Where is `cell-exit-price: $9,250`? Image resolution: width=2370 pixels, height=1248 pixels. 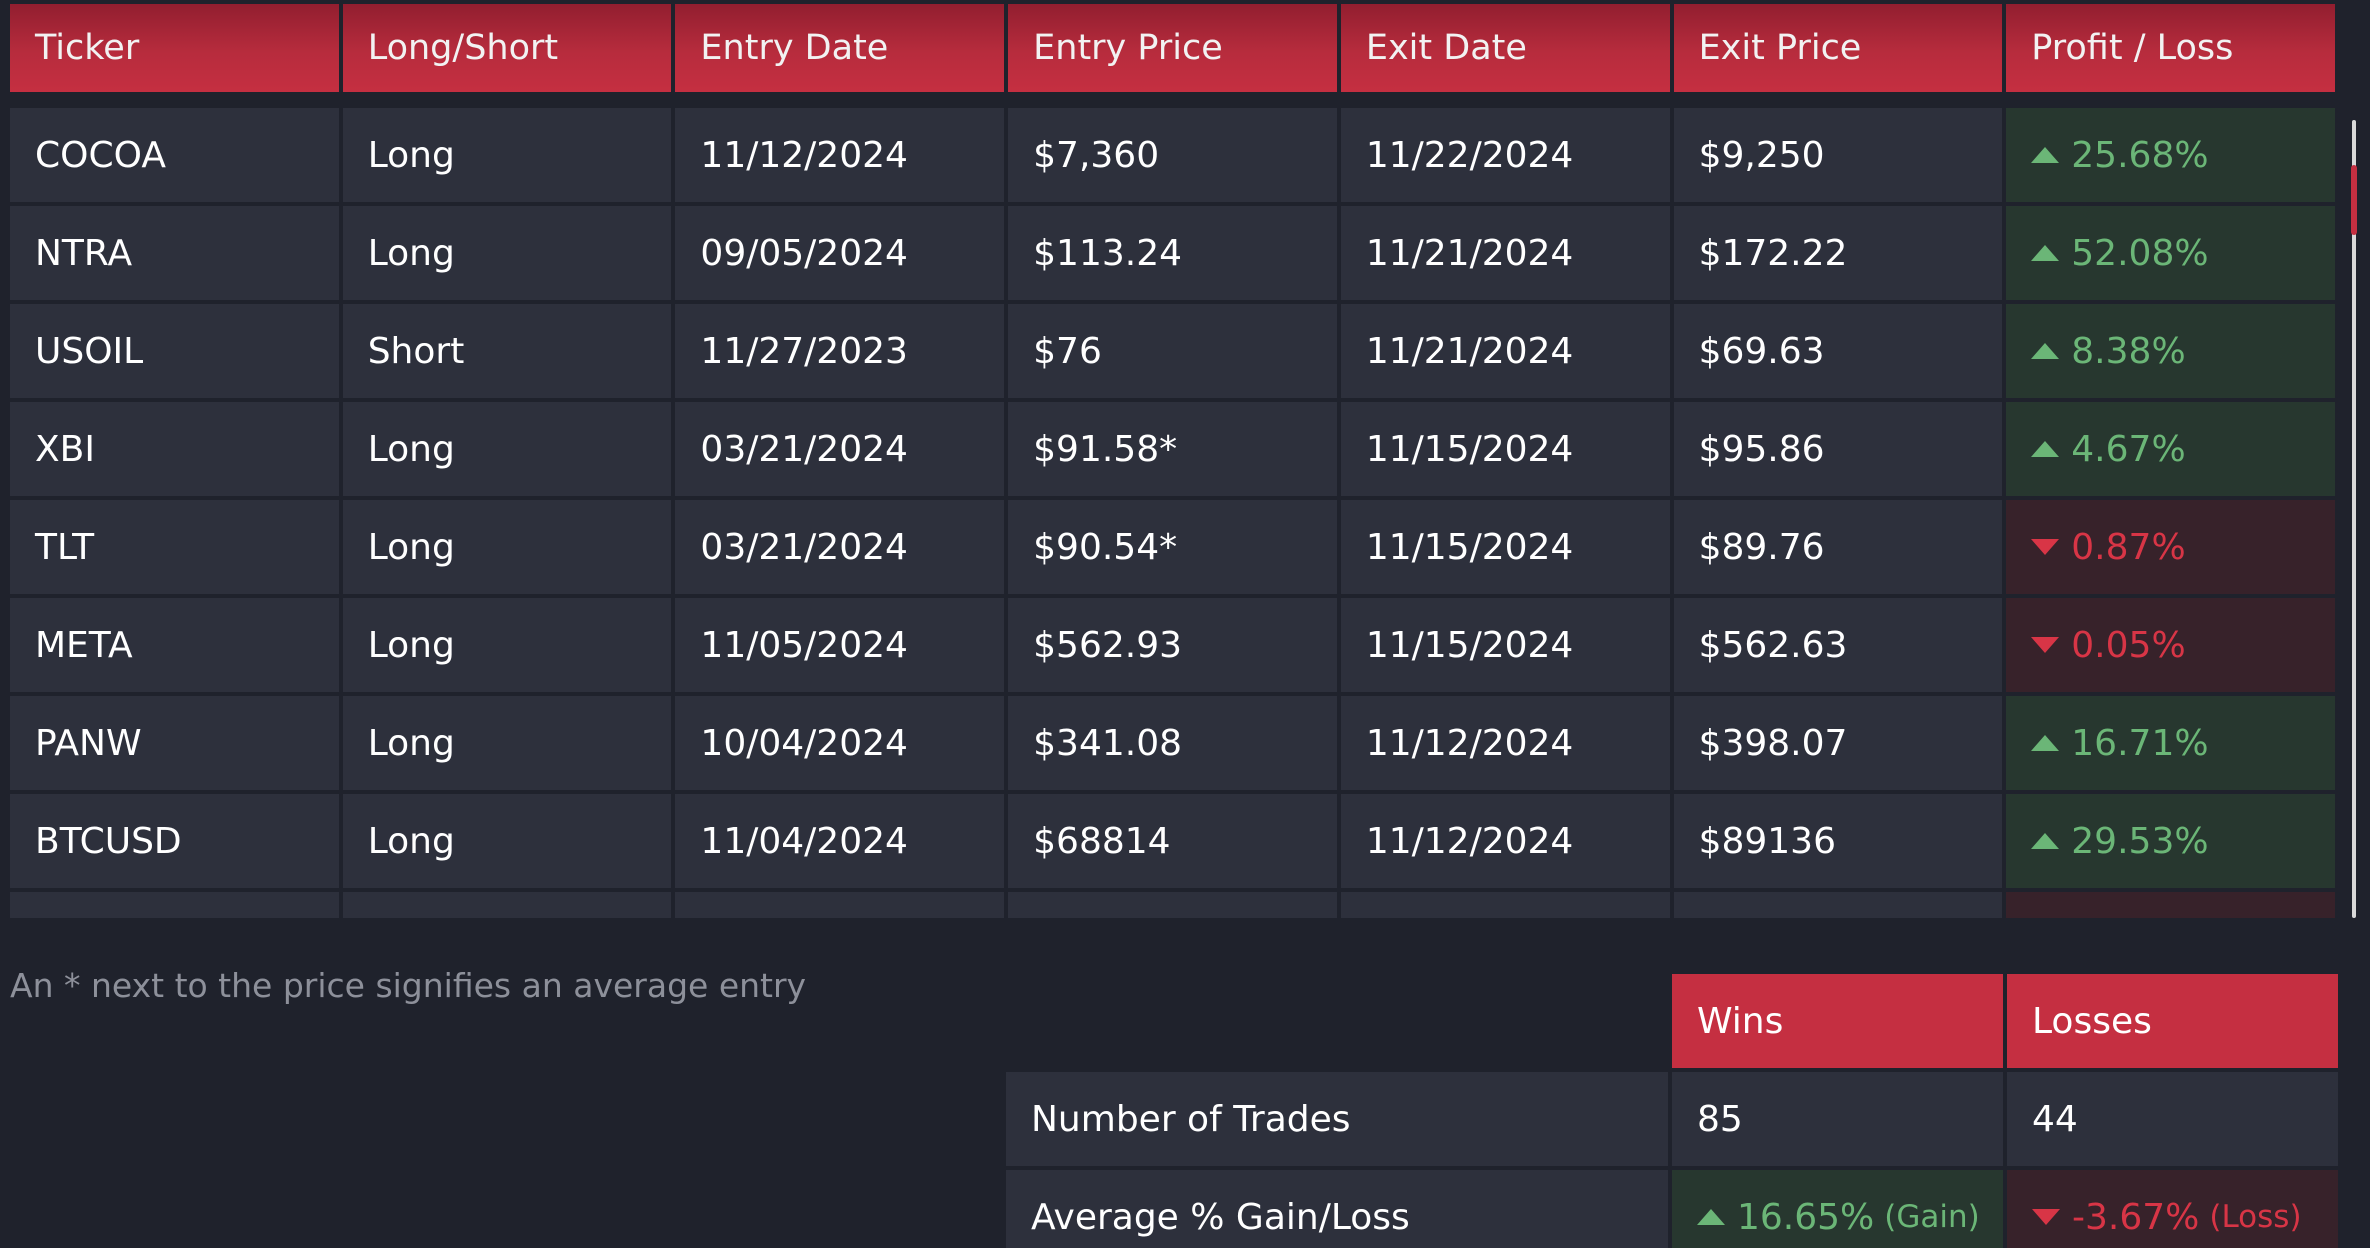 cell-exit-price: $9,250 is located at coordinates (1838, 155).